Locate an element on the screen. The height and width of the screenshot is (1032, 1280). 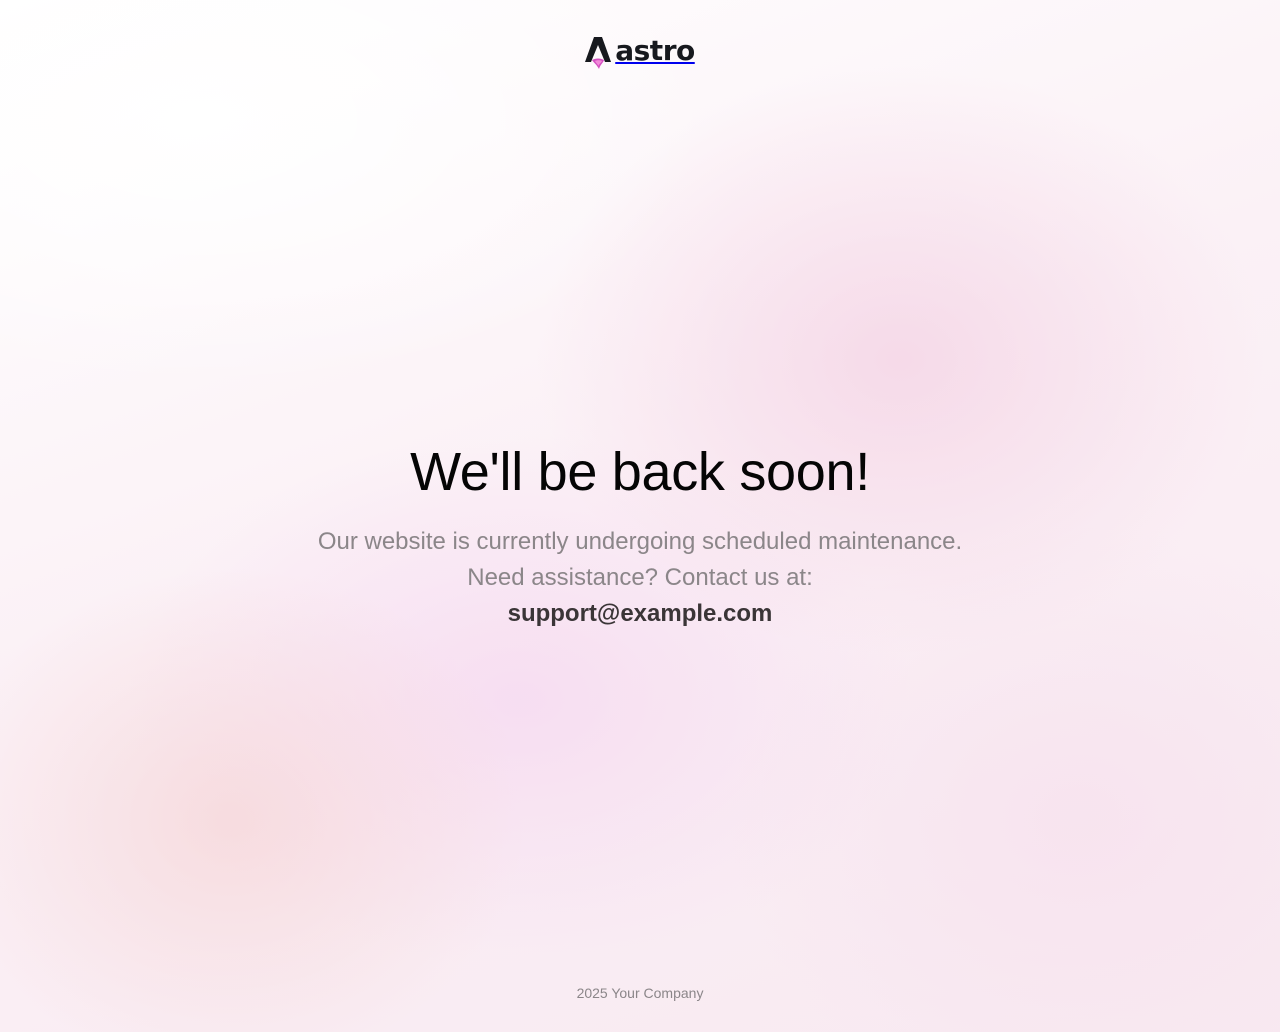
maintenance-message-line-2: Need assistance? Contact us at: is located at coordinates (640, 577).